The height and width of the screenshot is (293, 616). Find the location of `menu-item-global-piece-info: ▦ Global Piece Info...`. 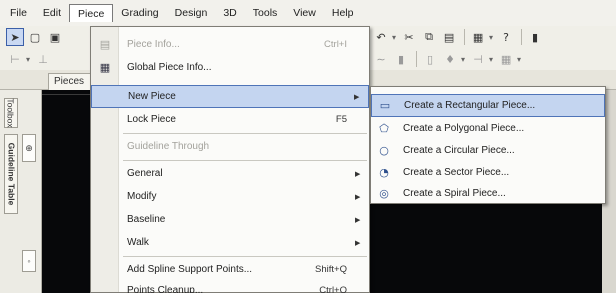

menu-item-global-piece-info: ▦ Global Piece Info... is located at coordinates (230, 67).